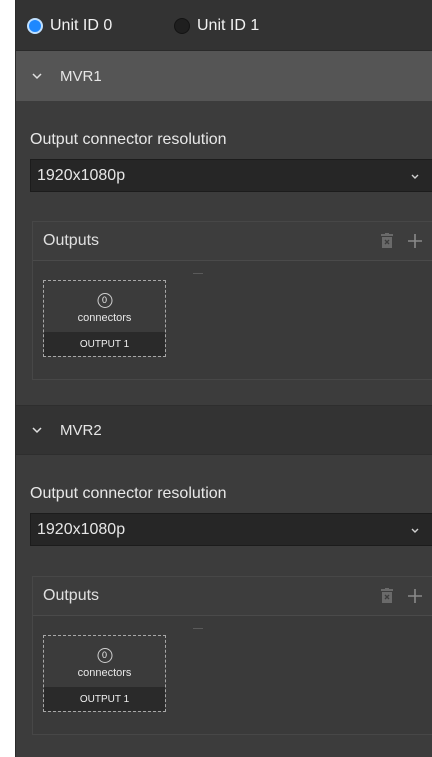 The width and height of the screenshot is (432, 757). Describe the element at coordinates (228, 25) in the screenshot. I see `unit-1-label: Unit ID 1` at that location.